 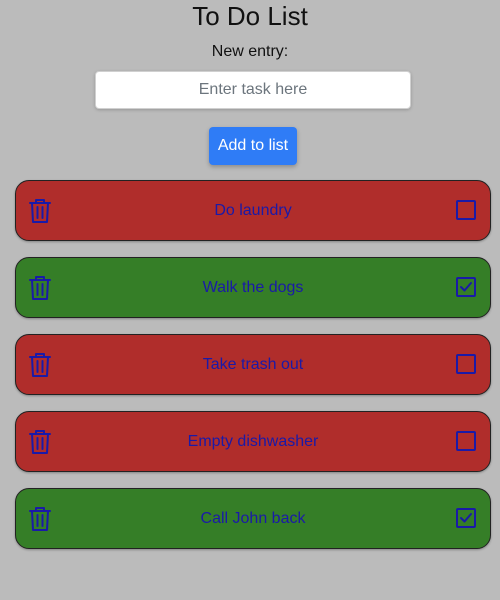 I want to click on task-text: Take trash out, so click(x=253, y=364).